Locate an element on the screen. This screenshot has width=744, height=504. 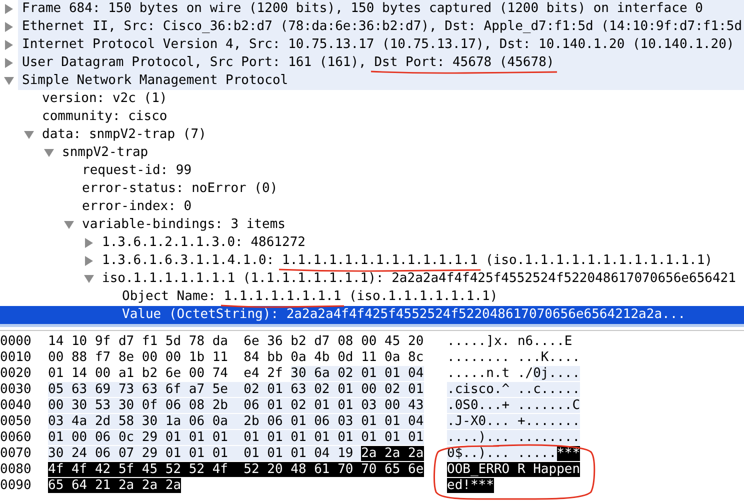
offset-label: 0040 is located at coordinates (16, 406).